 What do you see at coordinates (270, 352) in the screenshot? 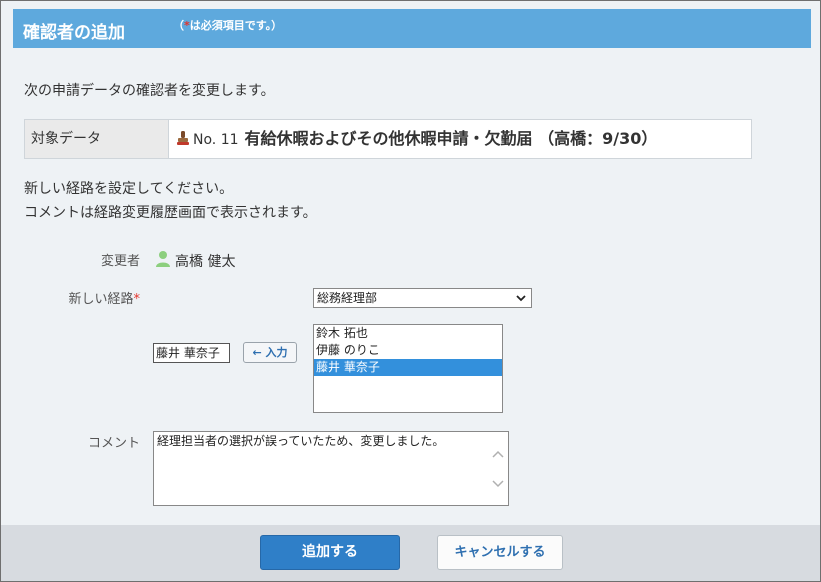
I see `input-button: ← 入力` at bounding box center [270, 352].